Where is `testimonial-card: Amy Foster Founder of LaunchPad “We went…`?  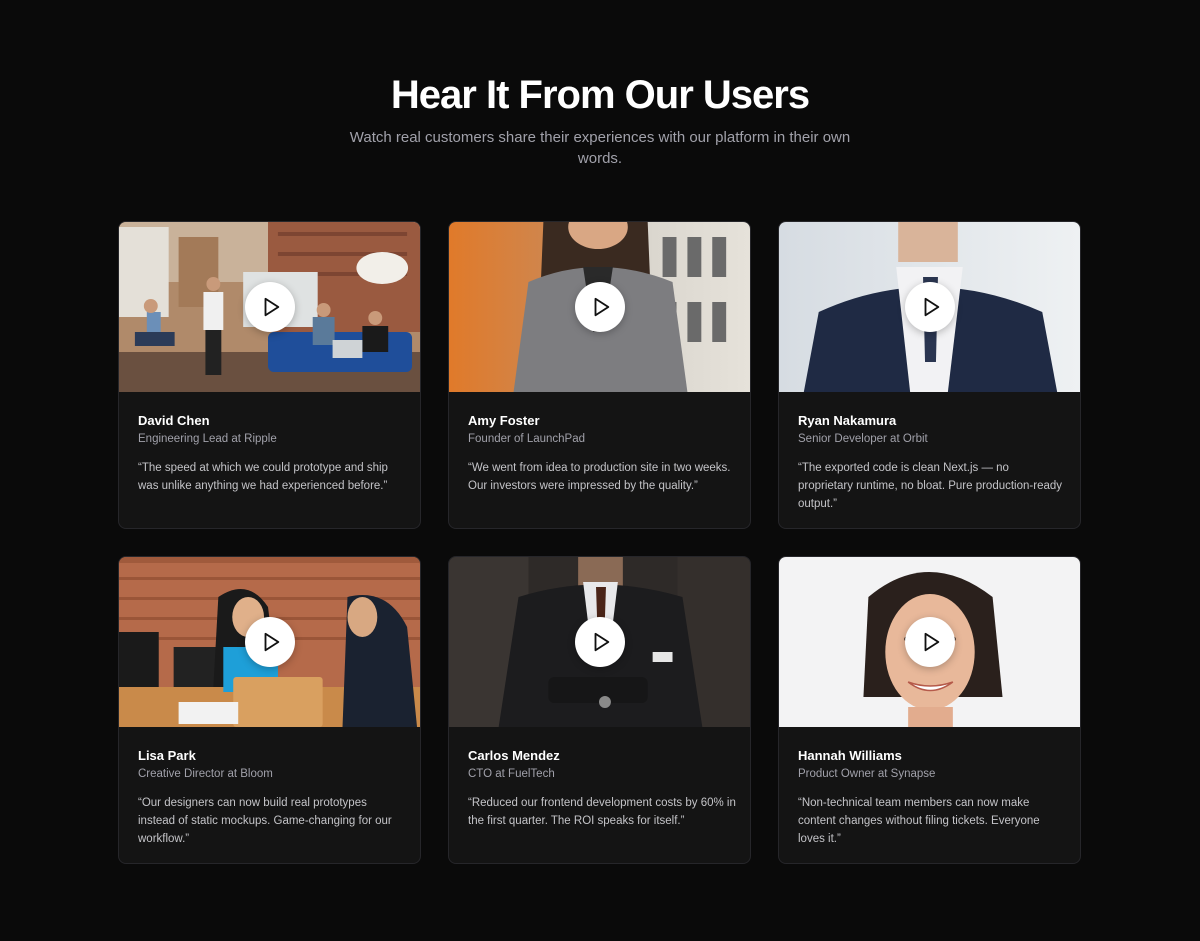
testimonial-card: Amy Foster Founder of LaunchPad “We went… is located at coordinates (599, 375).